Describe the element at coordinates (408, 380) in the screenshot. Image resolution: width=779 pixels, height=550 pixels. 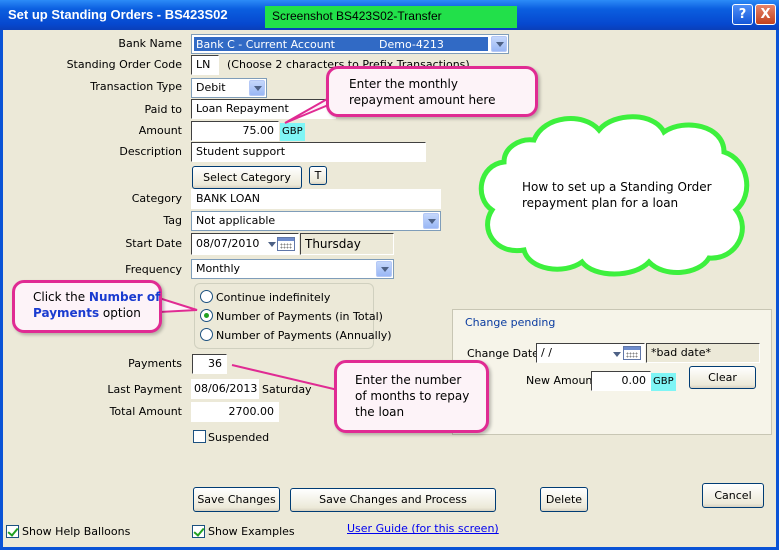
I see `months-line1: Enter the number` at that location.